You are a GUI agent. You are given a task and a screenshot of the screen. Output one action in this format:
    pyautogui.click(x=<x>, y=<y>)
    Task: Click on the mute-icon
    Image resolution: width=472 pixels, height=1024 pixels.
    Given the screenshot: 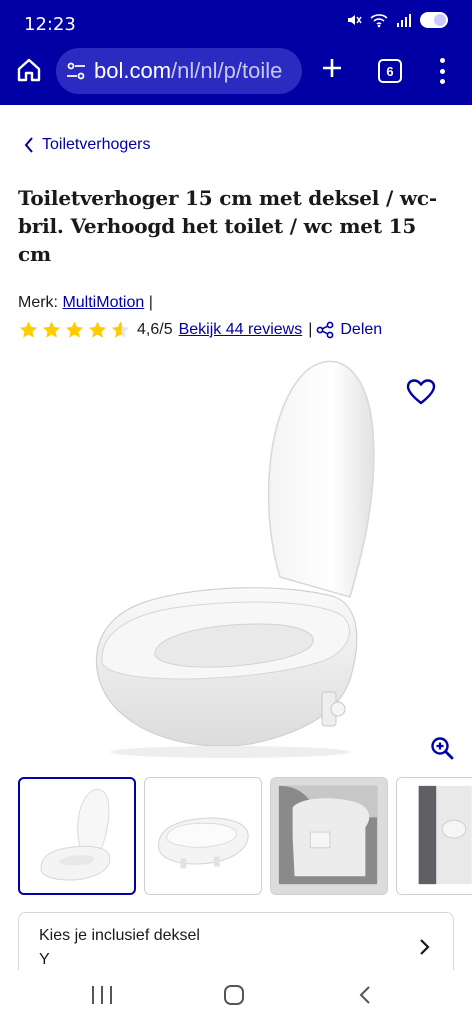 What is the action you would take?
    pyautogui.click(x=355, y=20)
    